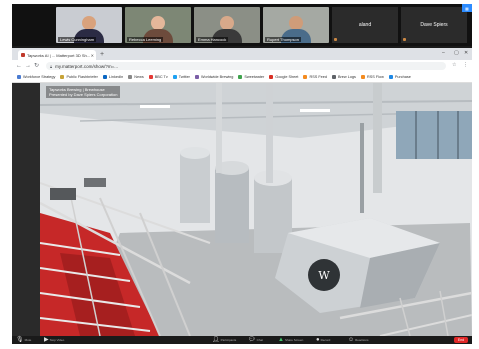  Describe the element at coordinates (92, 55) in the screenshot. I see `close-tab-icon: ✕` at that location.